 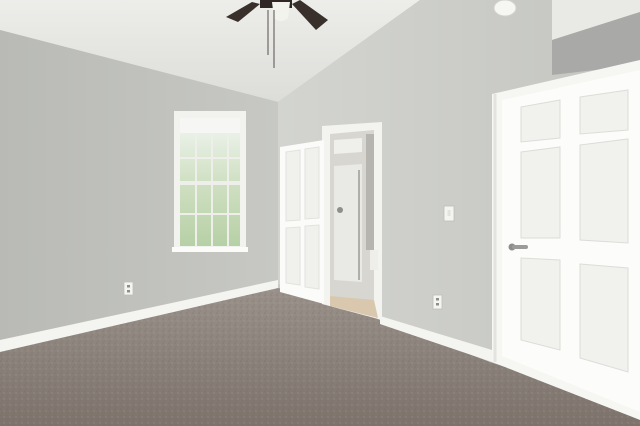 I want to click on outlet-left, so click(x=128, y=288).